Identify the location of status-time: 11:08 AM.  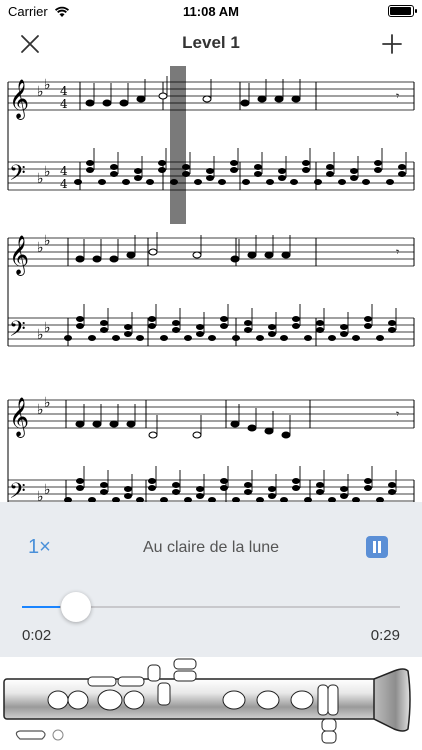
(211, 11).